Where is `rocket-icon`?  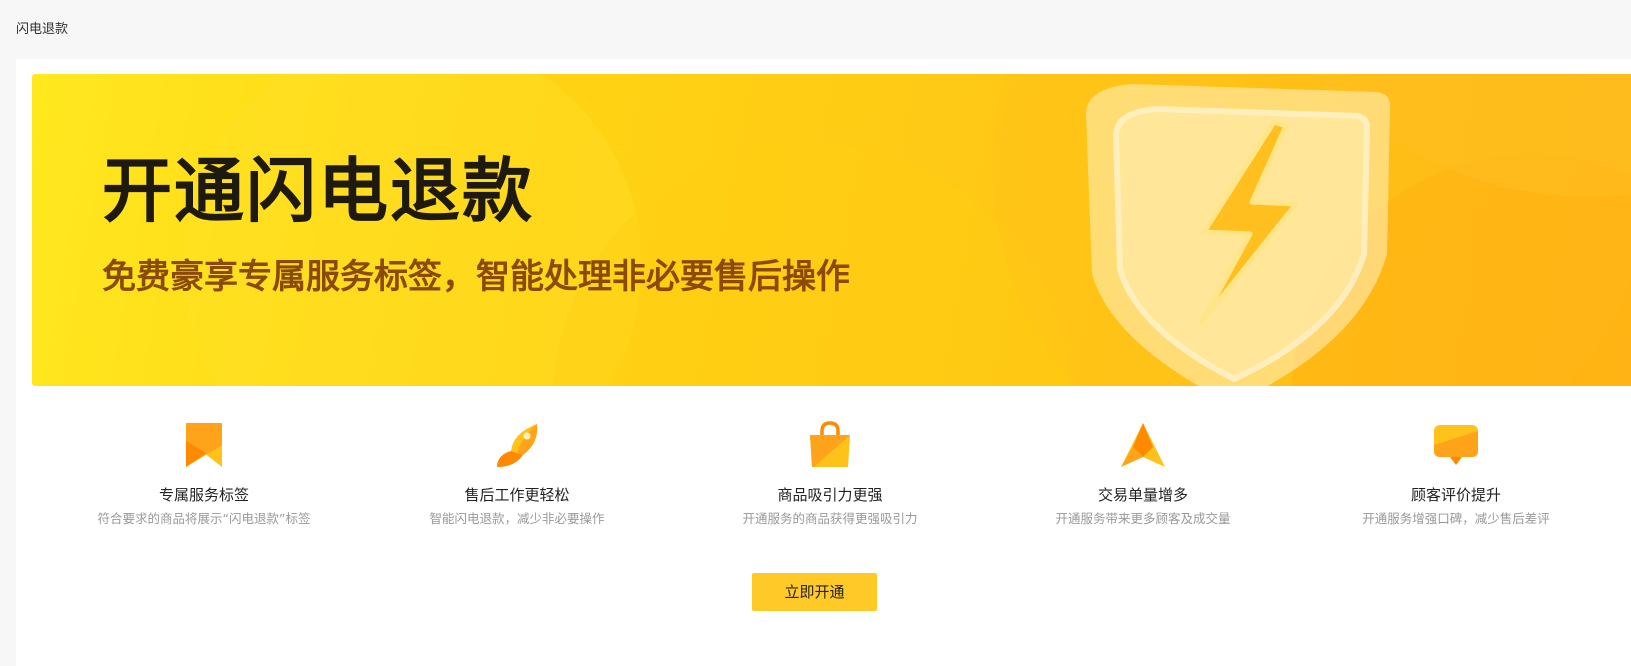
rocket-icon is located at coordinates (517, 445).